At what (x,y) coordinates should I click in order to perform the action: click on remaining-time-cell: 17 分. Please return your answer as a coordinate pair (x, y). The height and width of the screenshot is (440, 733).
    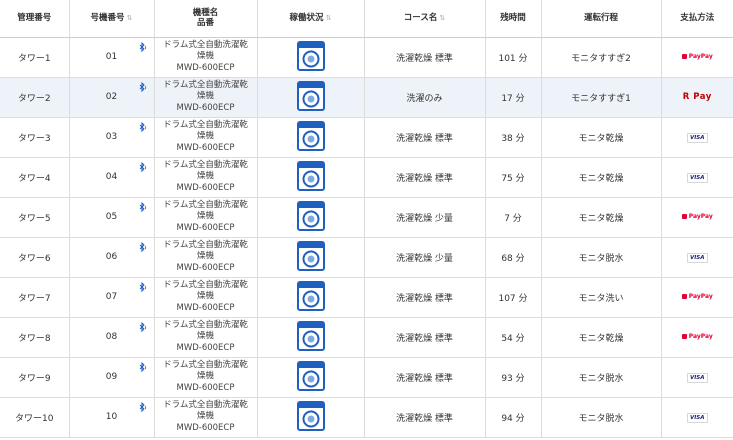
    Looking at the image, I should click on (513, 97).